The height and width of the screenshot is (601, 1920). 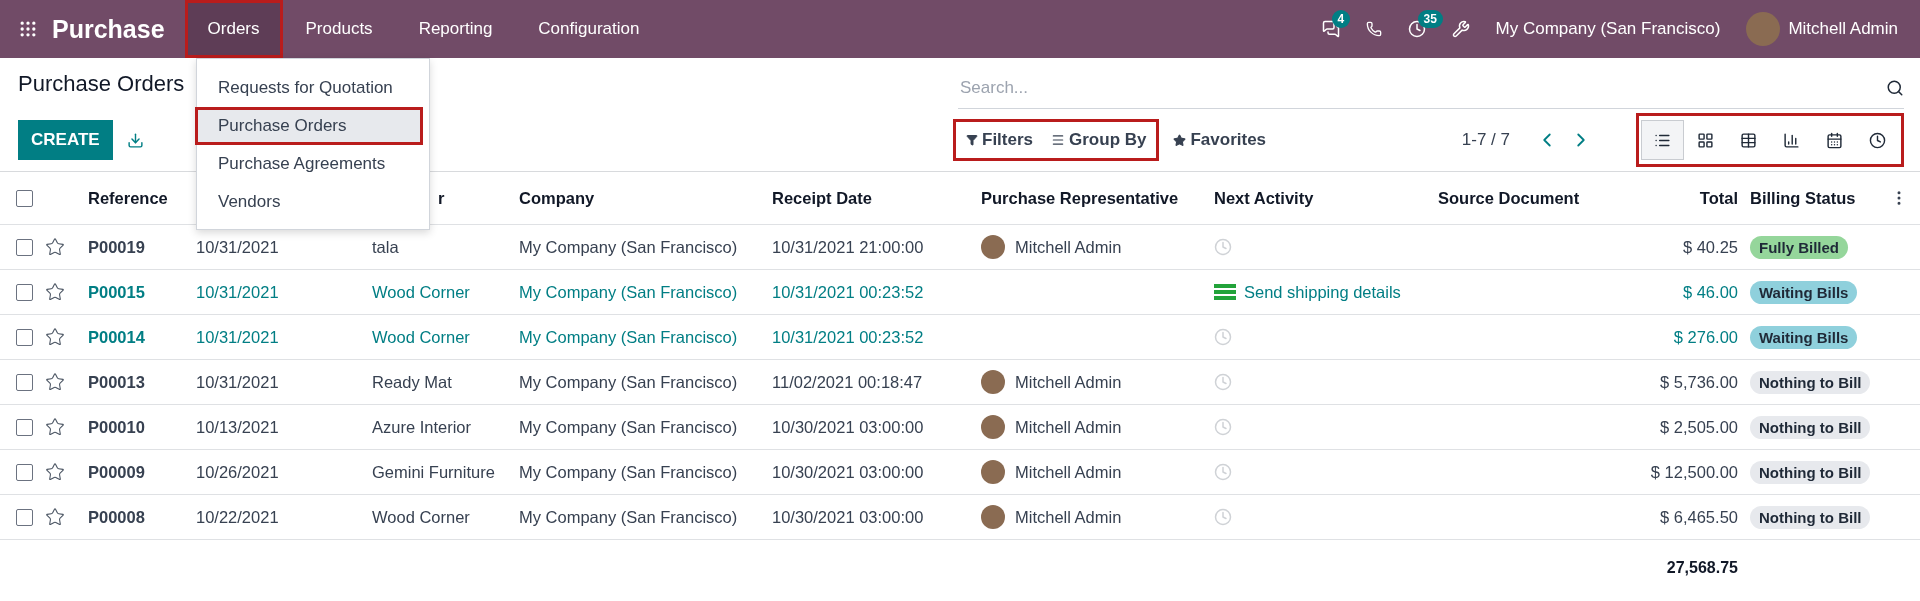 What do you see at coordinates (1000, 140) in the screenshot?
I see `filters-button: Filters` at bounding box center [1000, 140].